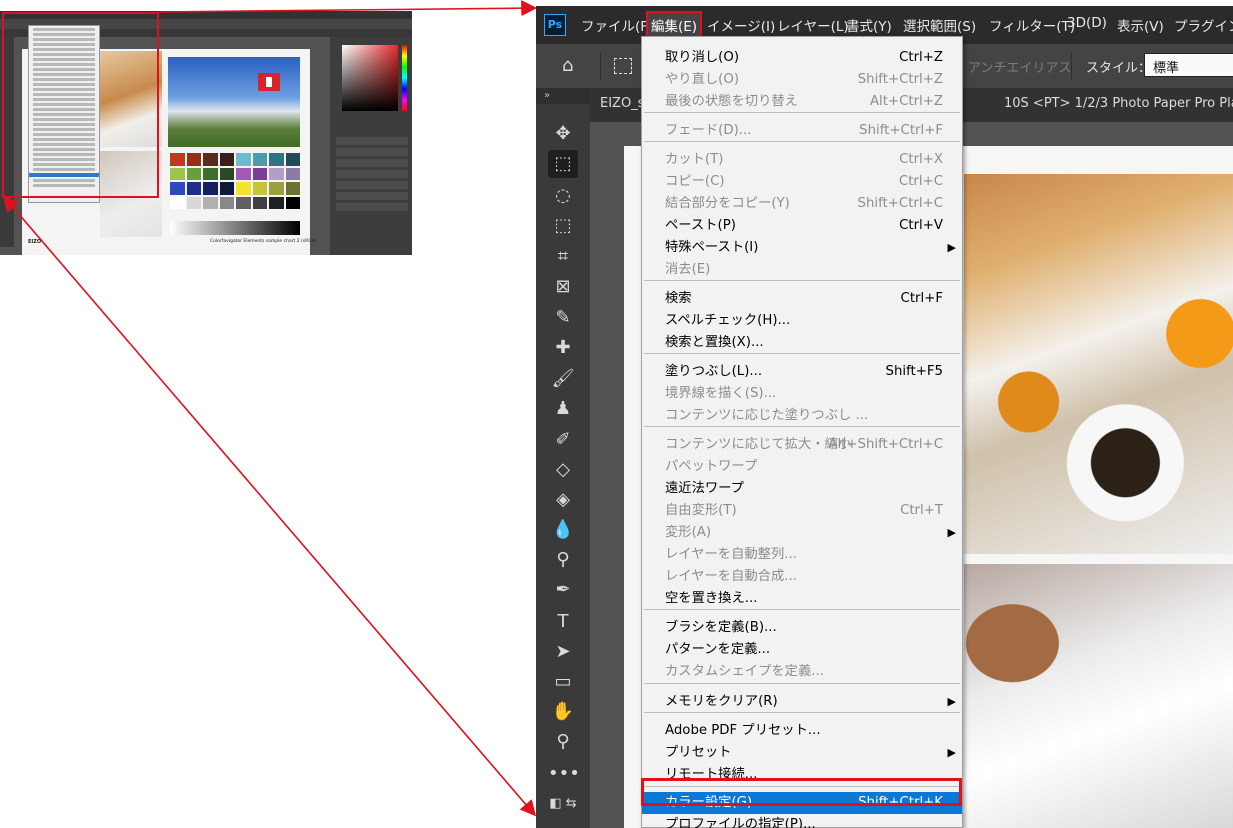  What do you see at coordinates (567, 65) in the screenshot?
I see `home-icon: ⌂` at bounding box center [567, 65].